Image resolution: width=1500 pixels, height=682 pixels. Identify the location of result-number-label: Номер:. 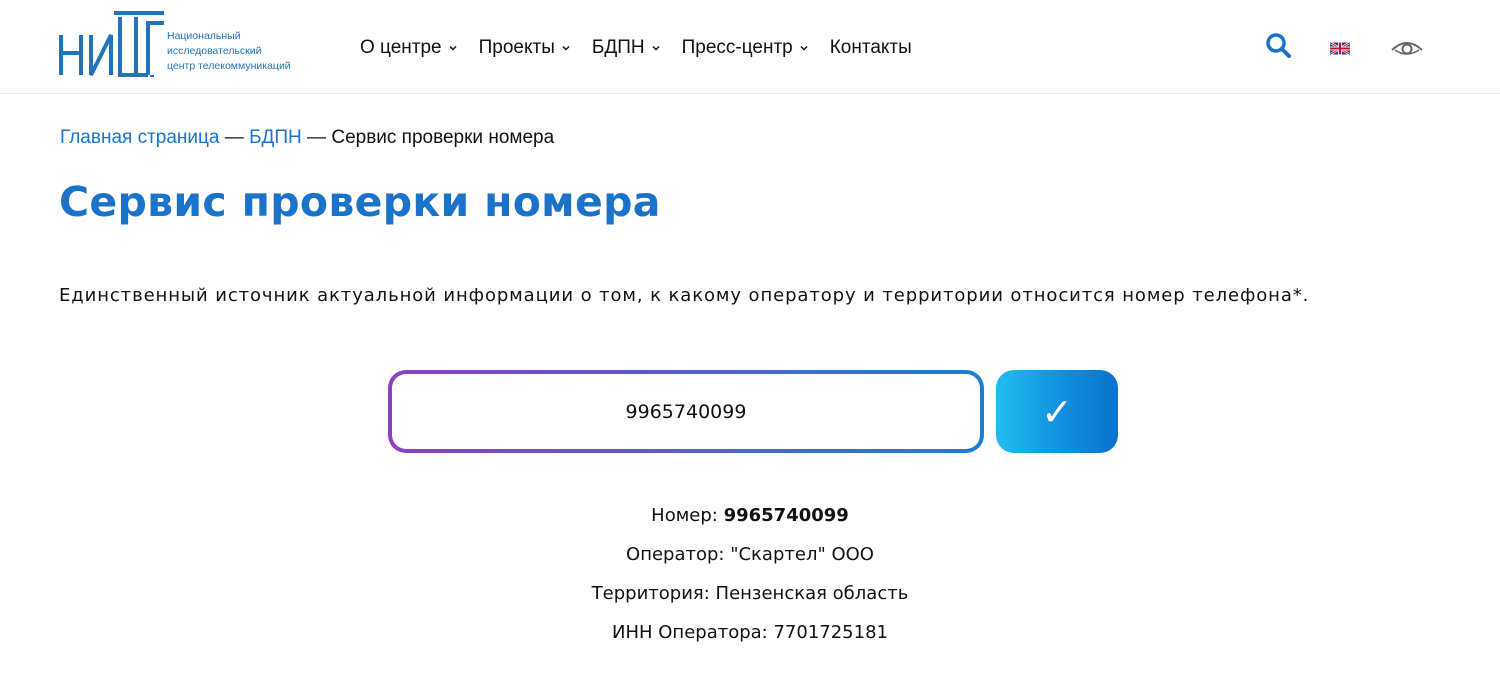
(687, 515).